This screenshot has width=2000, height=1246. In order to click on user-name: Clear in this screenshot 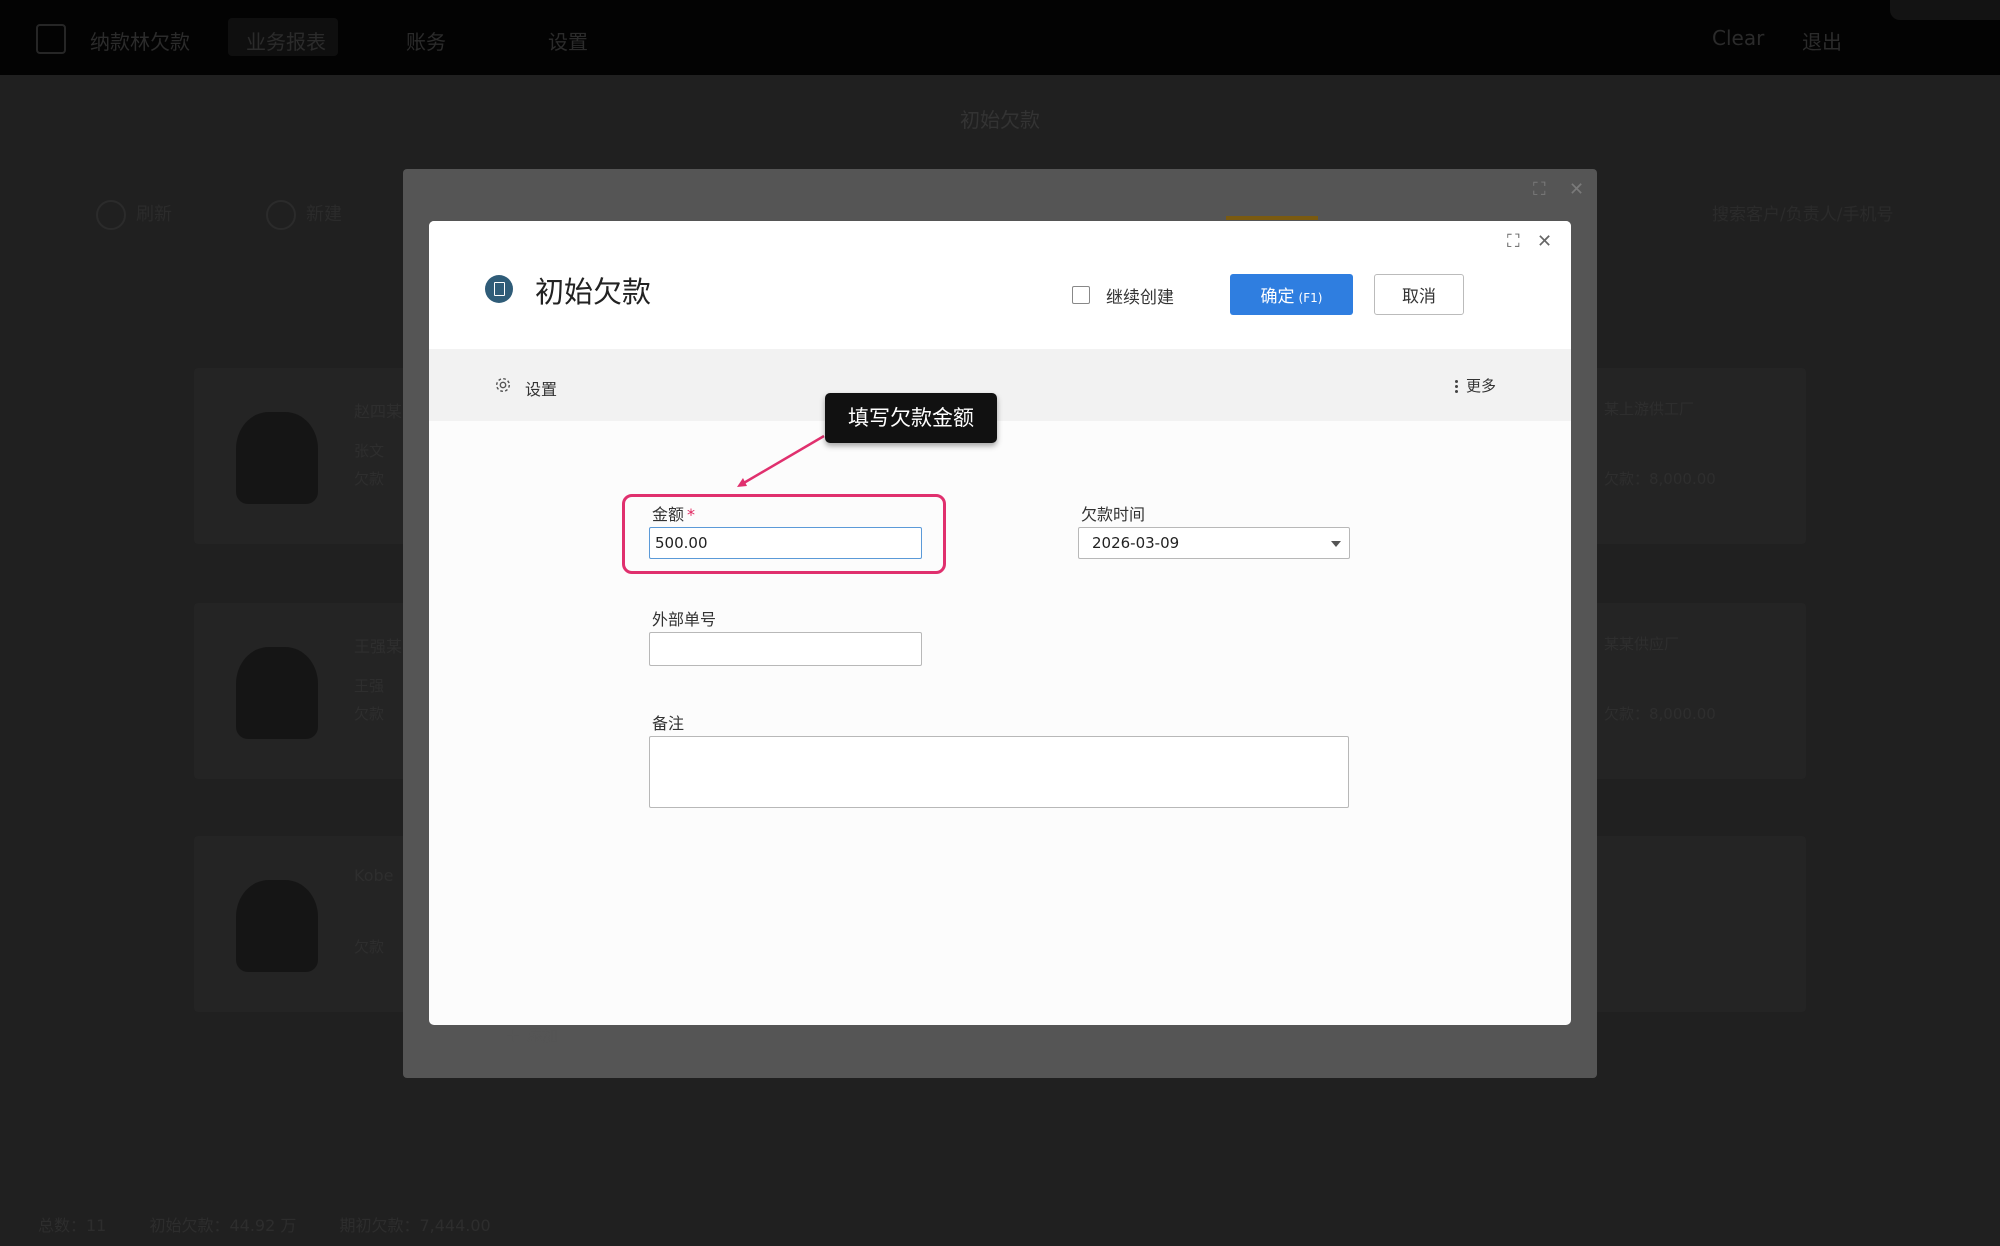, I will do `click(1738, 38)`.